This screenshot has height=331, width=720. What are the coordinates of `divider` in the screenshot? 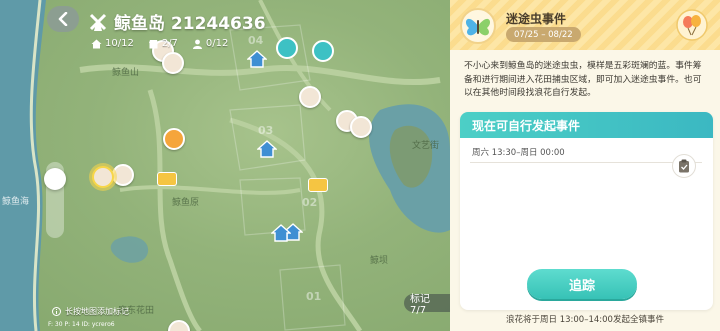 It's located at (586, 162).